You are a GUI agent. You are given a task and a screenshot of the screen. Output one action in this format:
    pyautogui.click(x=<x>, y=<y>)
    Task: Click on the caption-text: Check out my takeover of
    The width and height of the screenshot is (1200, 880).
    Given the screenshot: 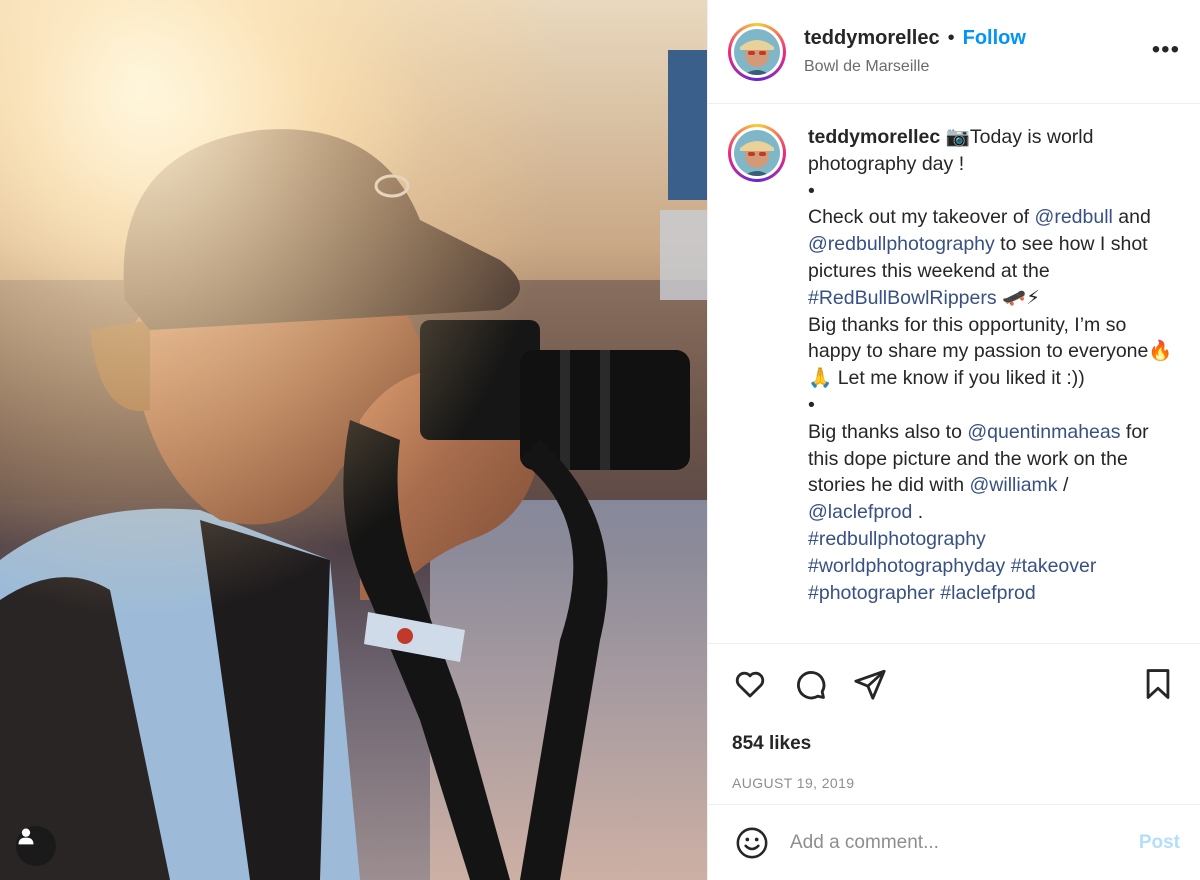 What is the action you would take?
    pyautogui.click(x=921, y=217)
    